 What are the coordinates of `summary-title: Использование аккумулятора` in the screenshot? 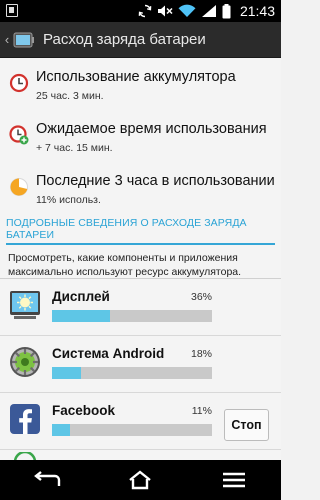 It's located at (136, 77).